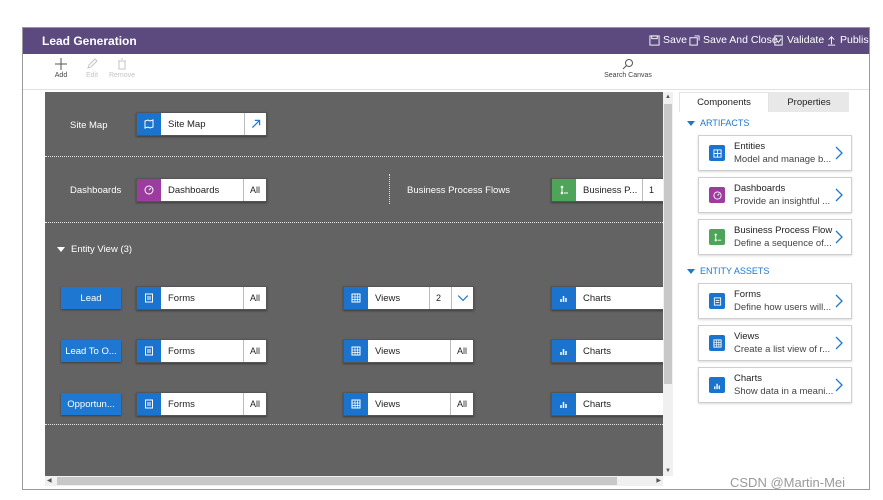 The image size is (883, 500). Describe the element at coordinates (61, 64) in the screenshot. I see `plus-icon` at that location.